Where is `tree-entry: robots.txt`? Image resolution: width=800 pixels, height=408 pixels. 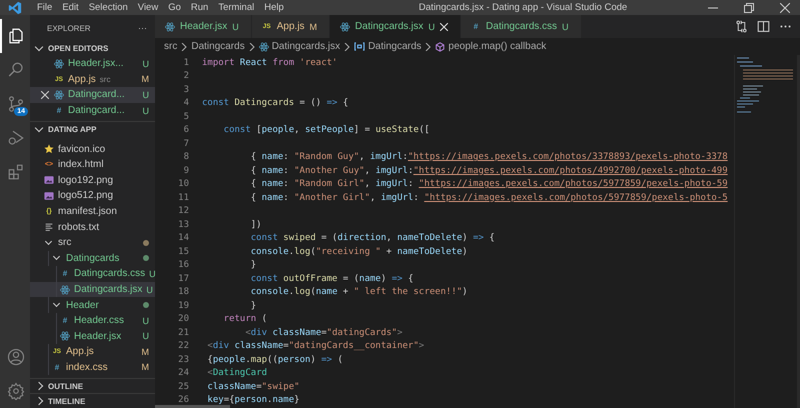 tree-entry: robots.txt is located at coordinates (92, 227).